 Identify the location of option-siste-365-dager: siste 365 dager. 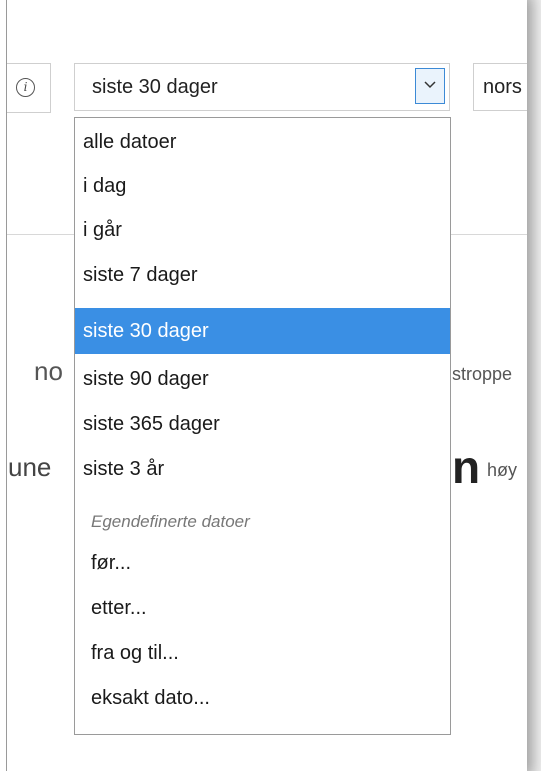
(262, 424).